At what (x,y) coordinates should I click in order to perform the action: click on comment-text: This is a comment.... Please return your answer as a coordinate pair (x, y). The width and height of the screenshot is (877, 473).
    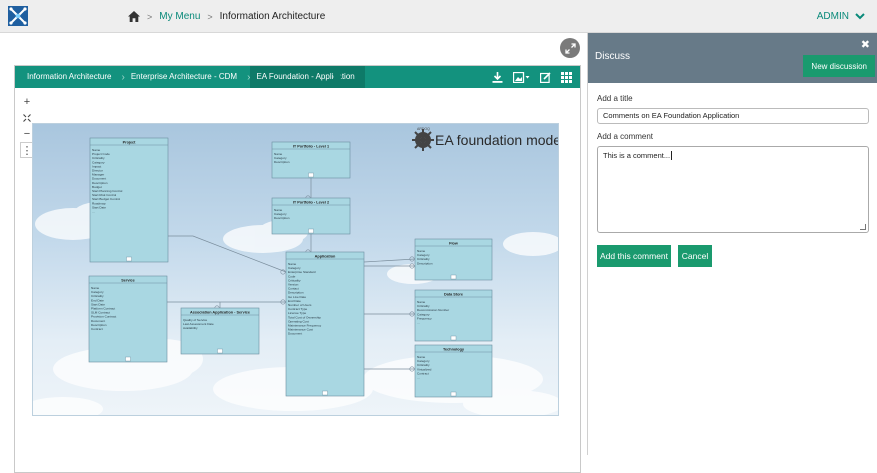
    Looking at the image, I should click on (637, 155).